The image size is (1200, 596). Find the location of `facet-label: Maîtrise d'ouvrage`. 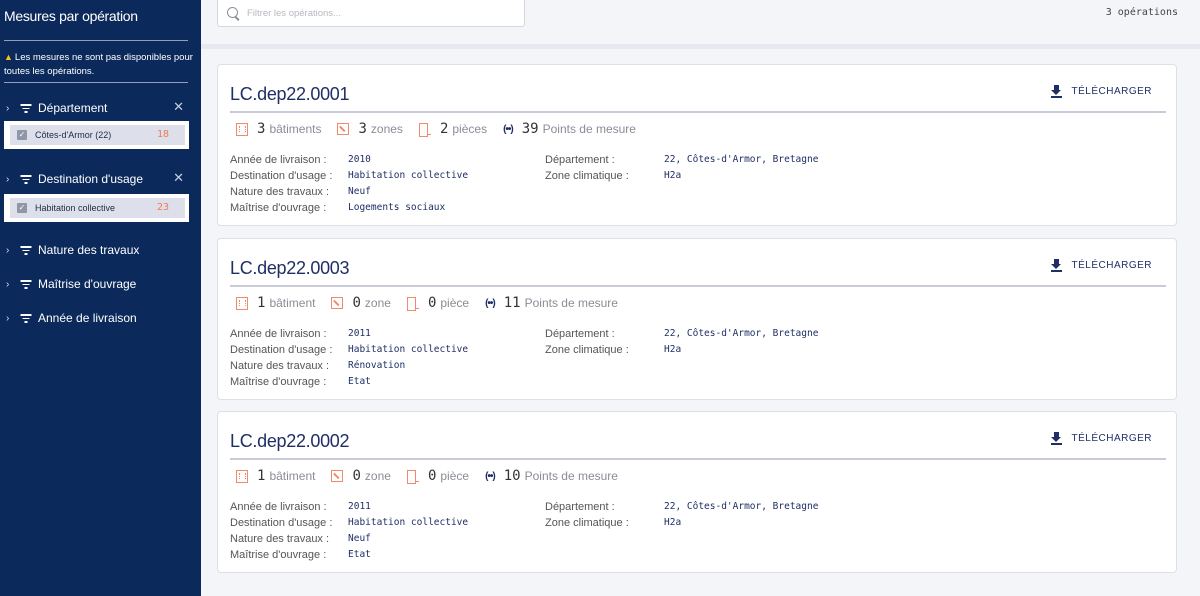

facet-label: Maîtrise d'ouvrage is located at coordinates (87, 284).